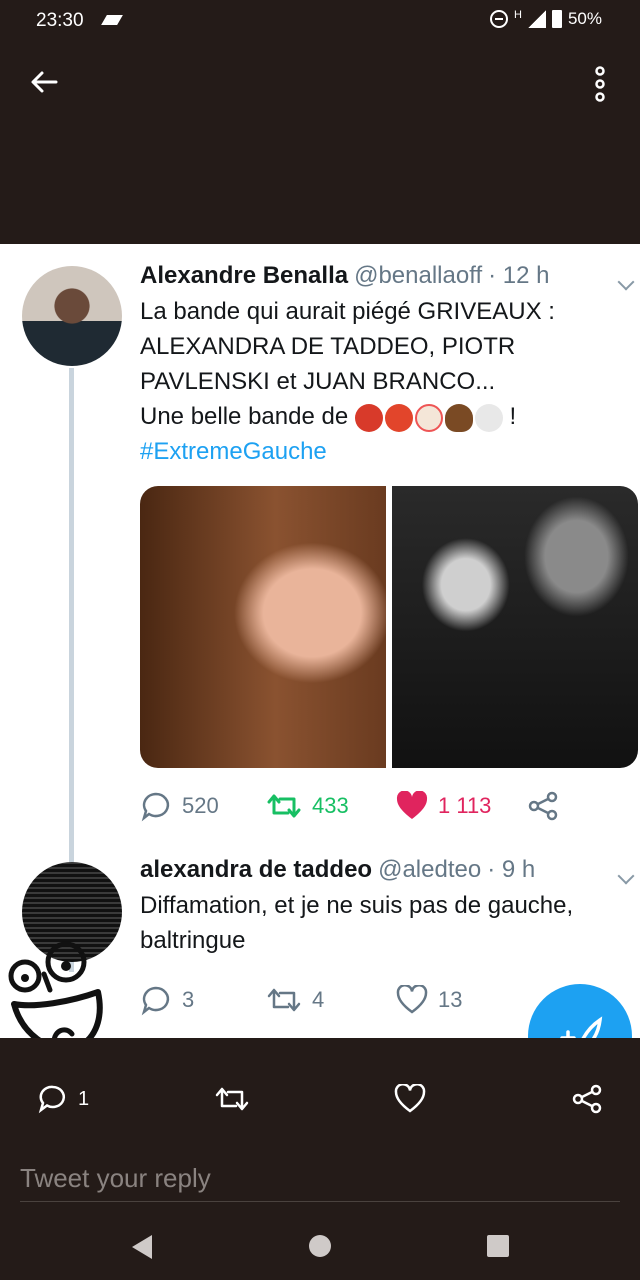  I want to click on skull-and-crossbones-icon, so click(488, 417).